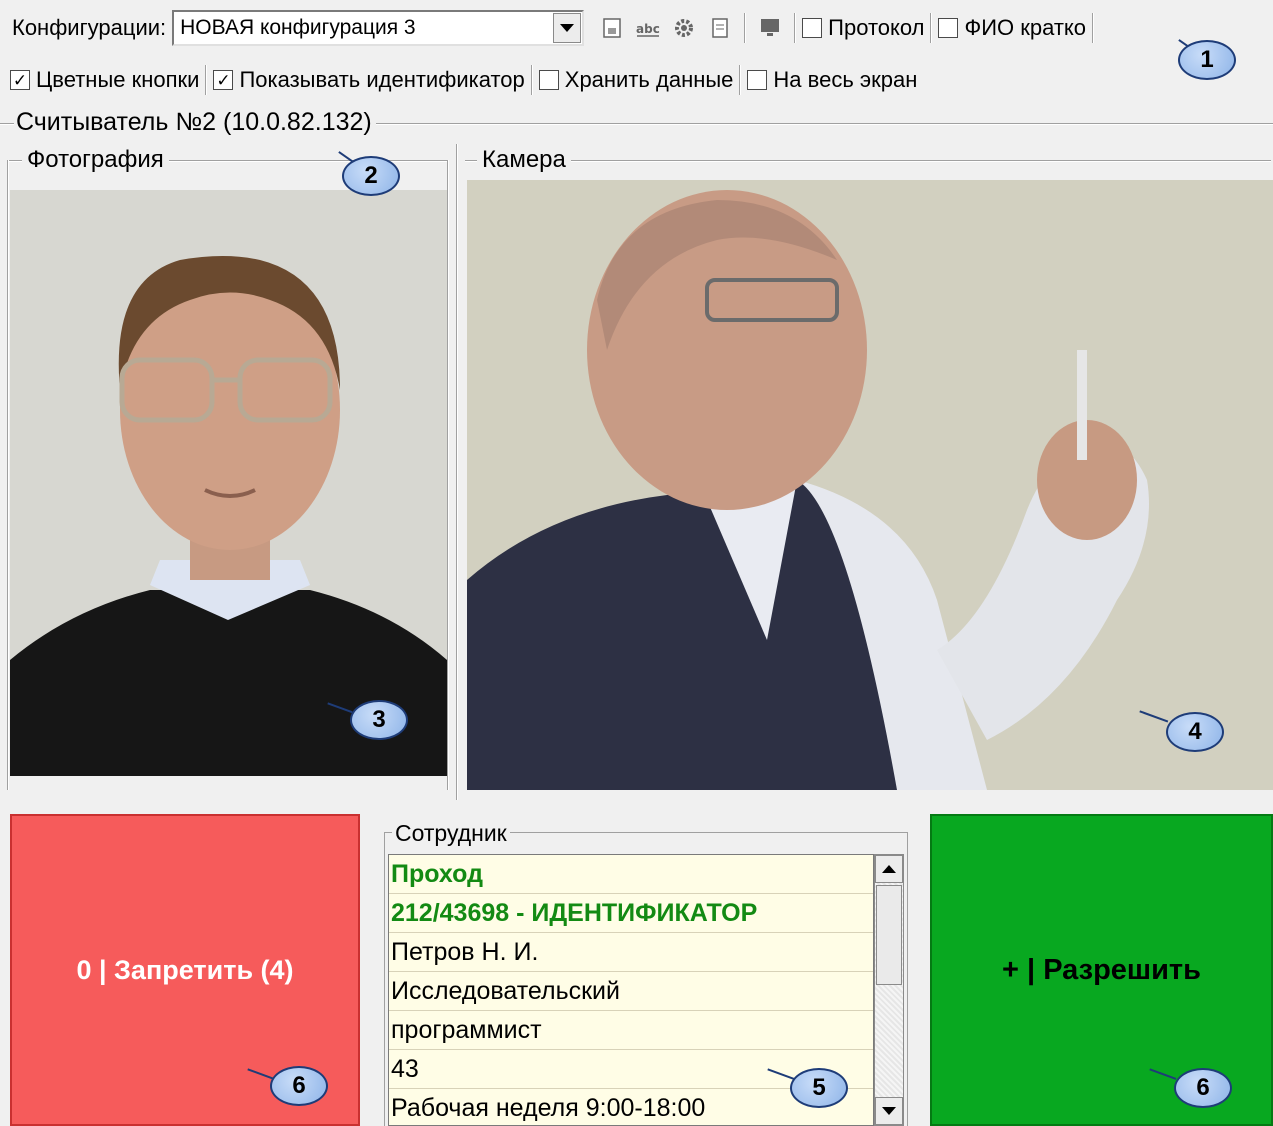 The height and width of the screenshot is (1126, 1273). I want to click on vertical-scrollbar, so click(889, 990).